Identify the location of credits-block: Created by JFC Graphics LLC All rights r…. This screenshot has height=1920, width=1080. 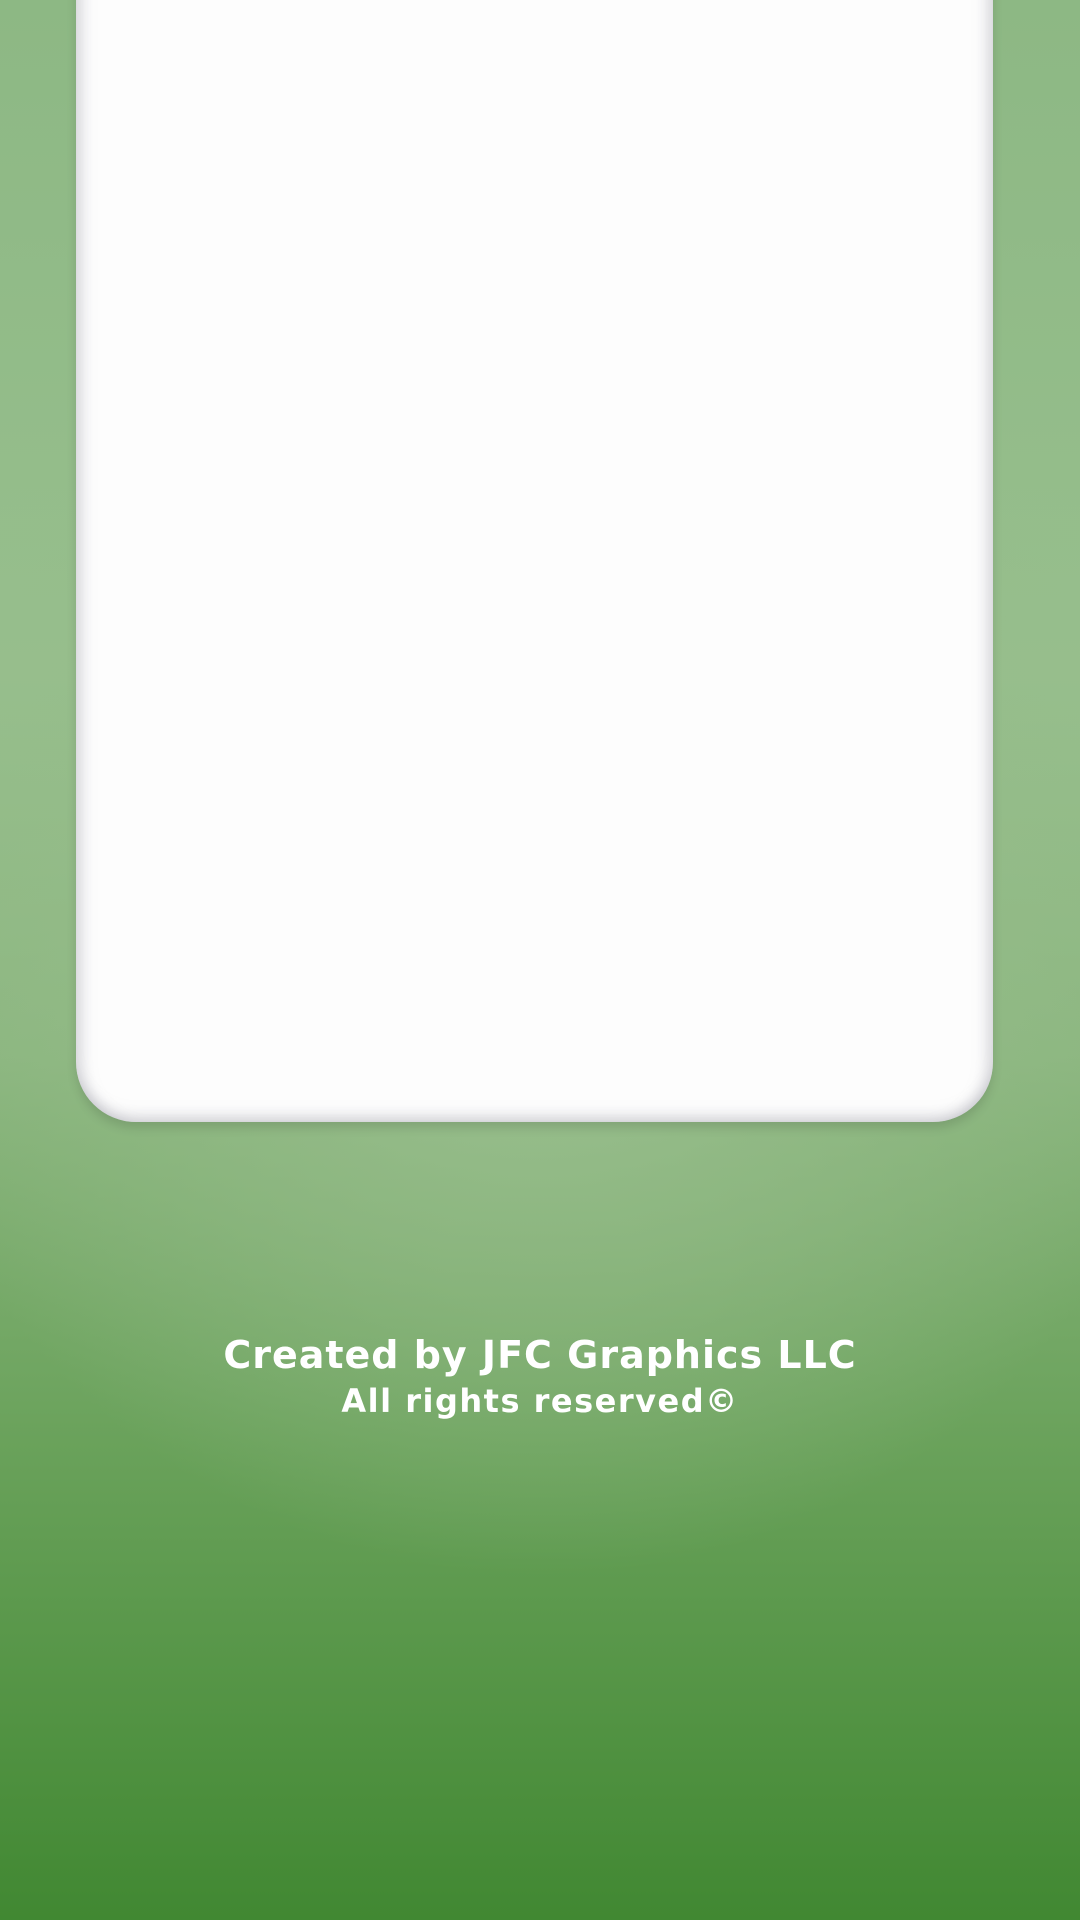
(540, 1376).